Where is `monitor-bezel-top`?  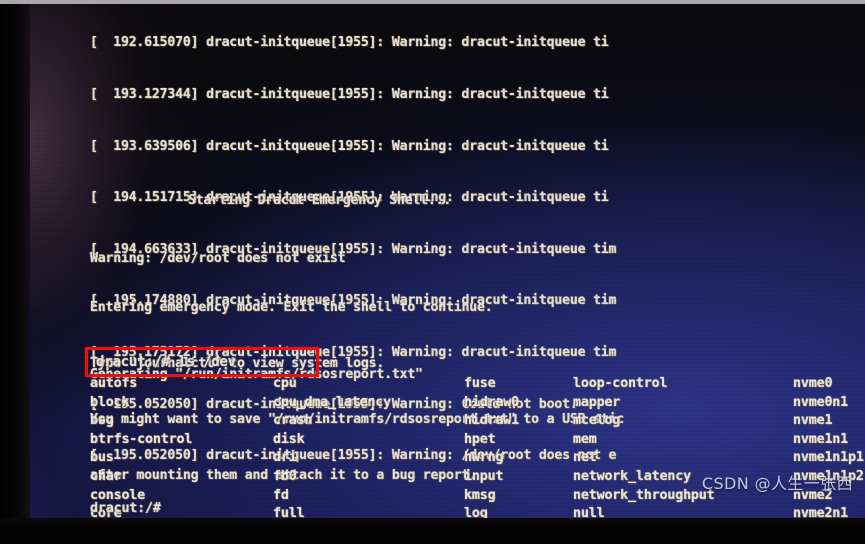
monitor-bezel-top is located at coordinates (432, 2).